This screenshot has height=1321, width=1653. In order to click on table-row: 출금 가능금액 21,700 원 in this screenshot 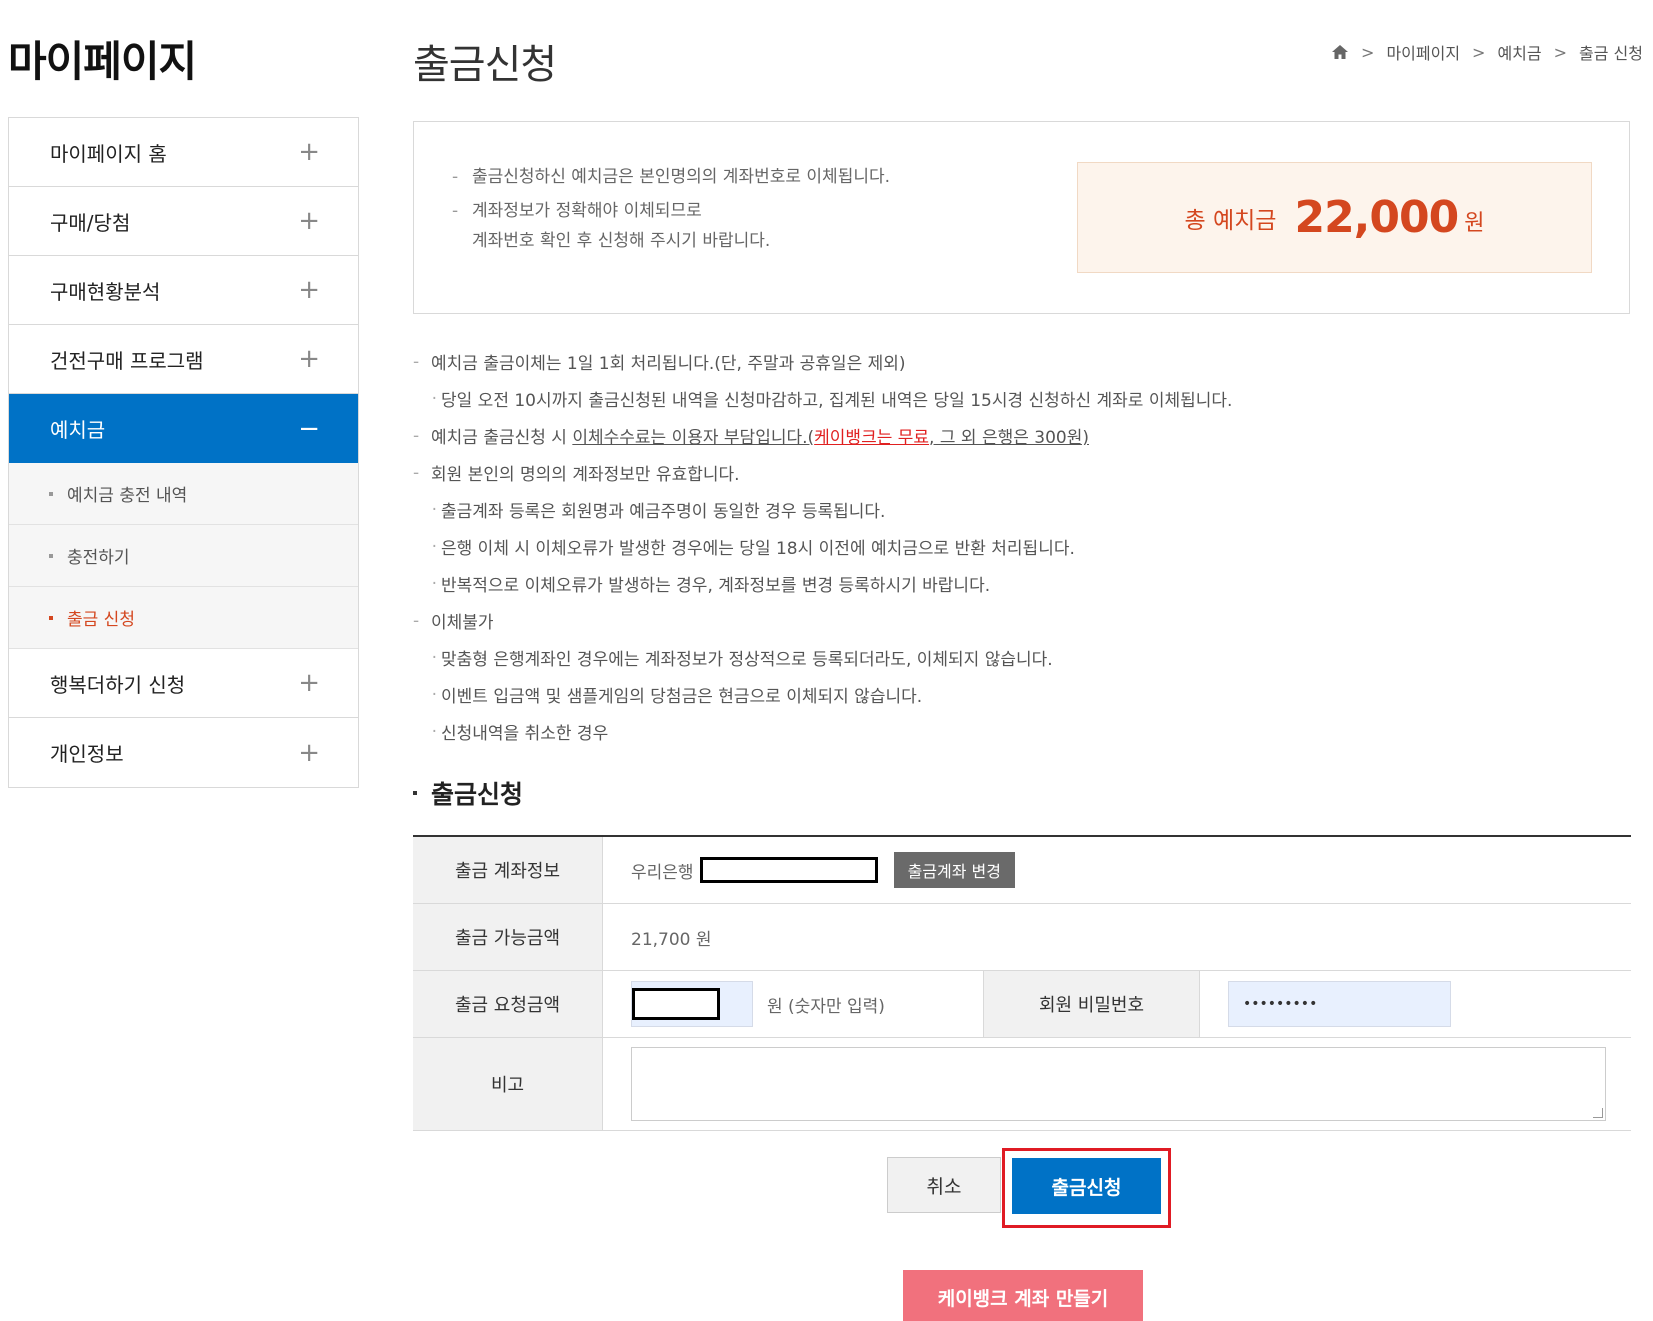, I will do `click(1022, 937)`.